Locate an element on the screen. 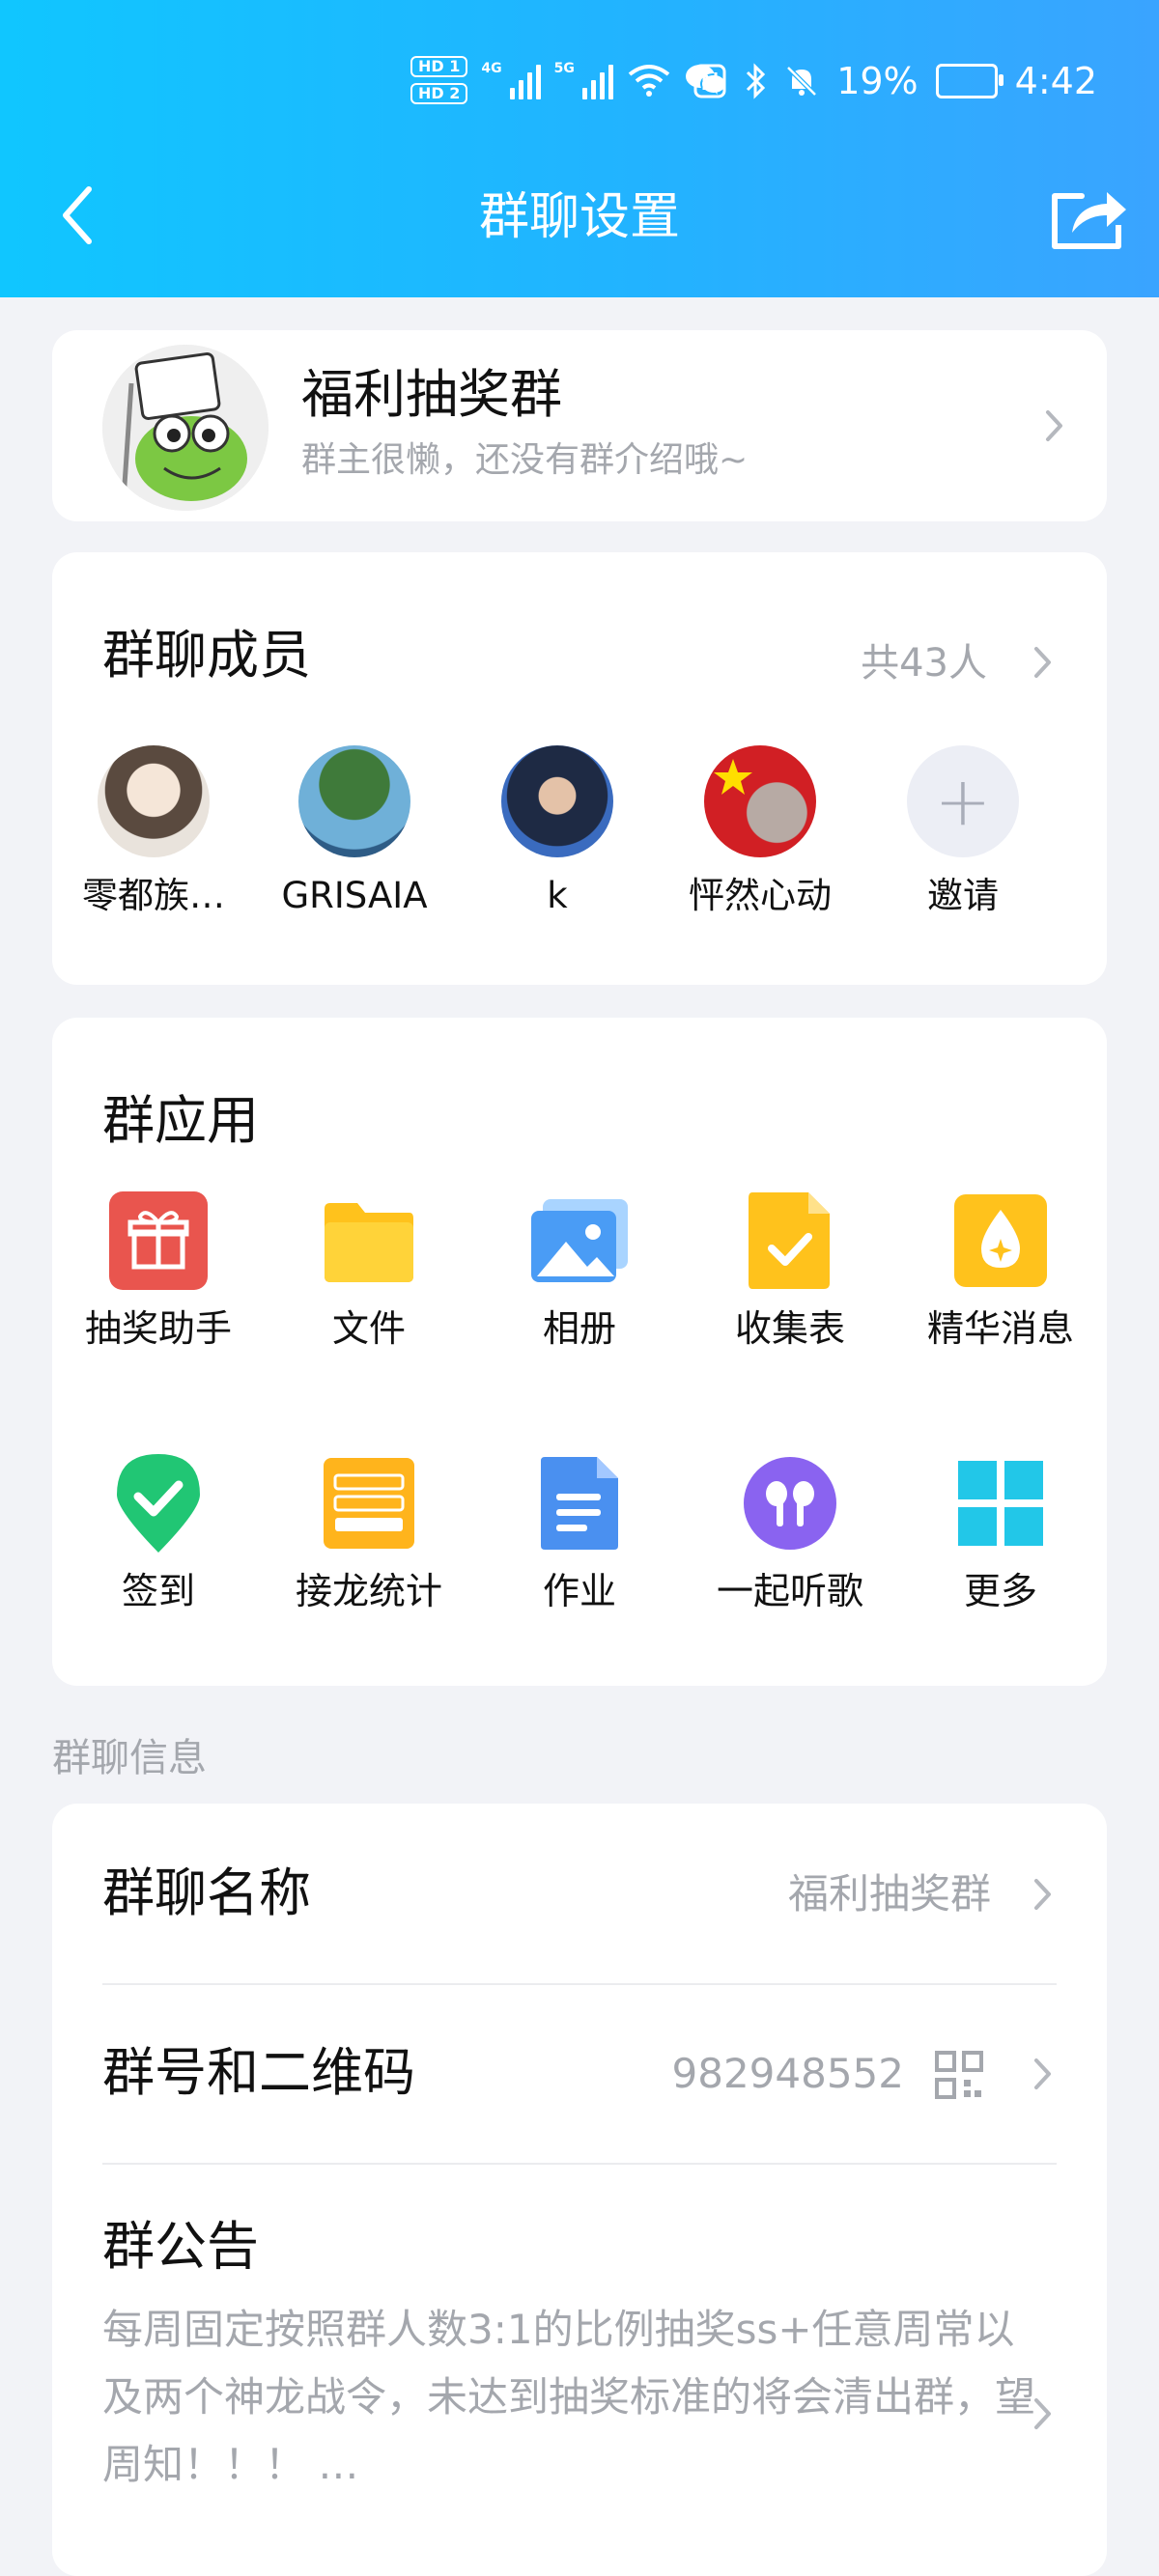  app-files: 文件 is located at coordinates (369, 1272).